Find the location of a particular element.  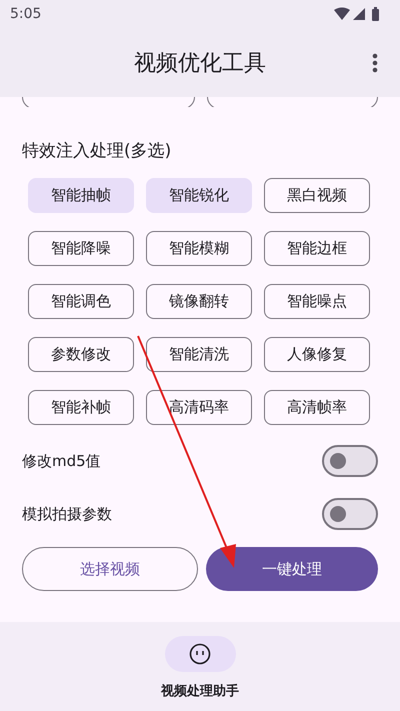

effect-chip: 人像修复 is located at coordinates (317, 354).